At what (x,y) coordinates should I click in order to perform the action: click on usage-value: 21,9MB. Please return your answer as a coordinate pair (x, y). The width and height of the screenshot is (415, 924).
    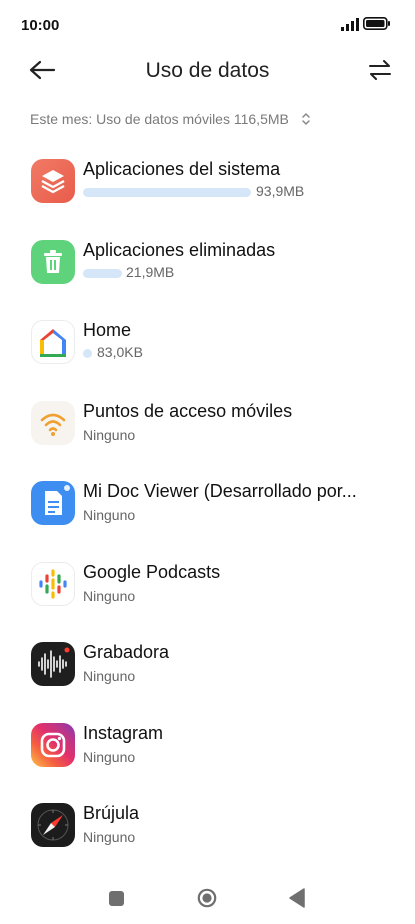
    Looking at the image, I should click on (150, 272).